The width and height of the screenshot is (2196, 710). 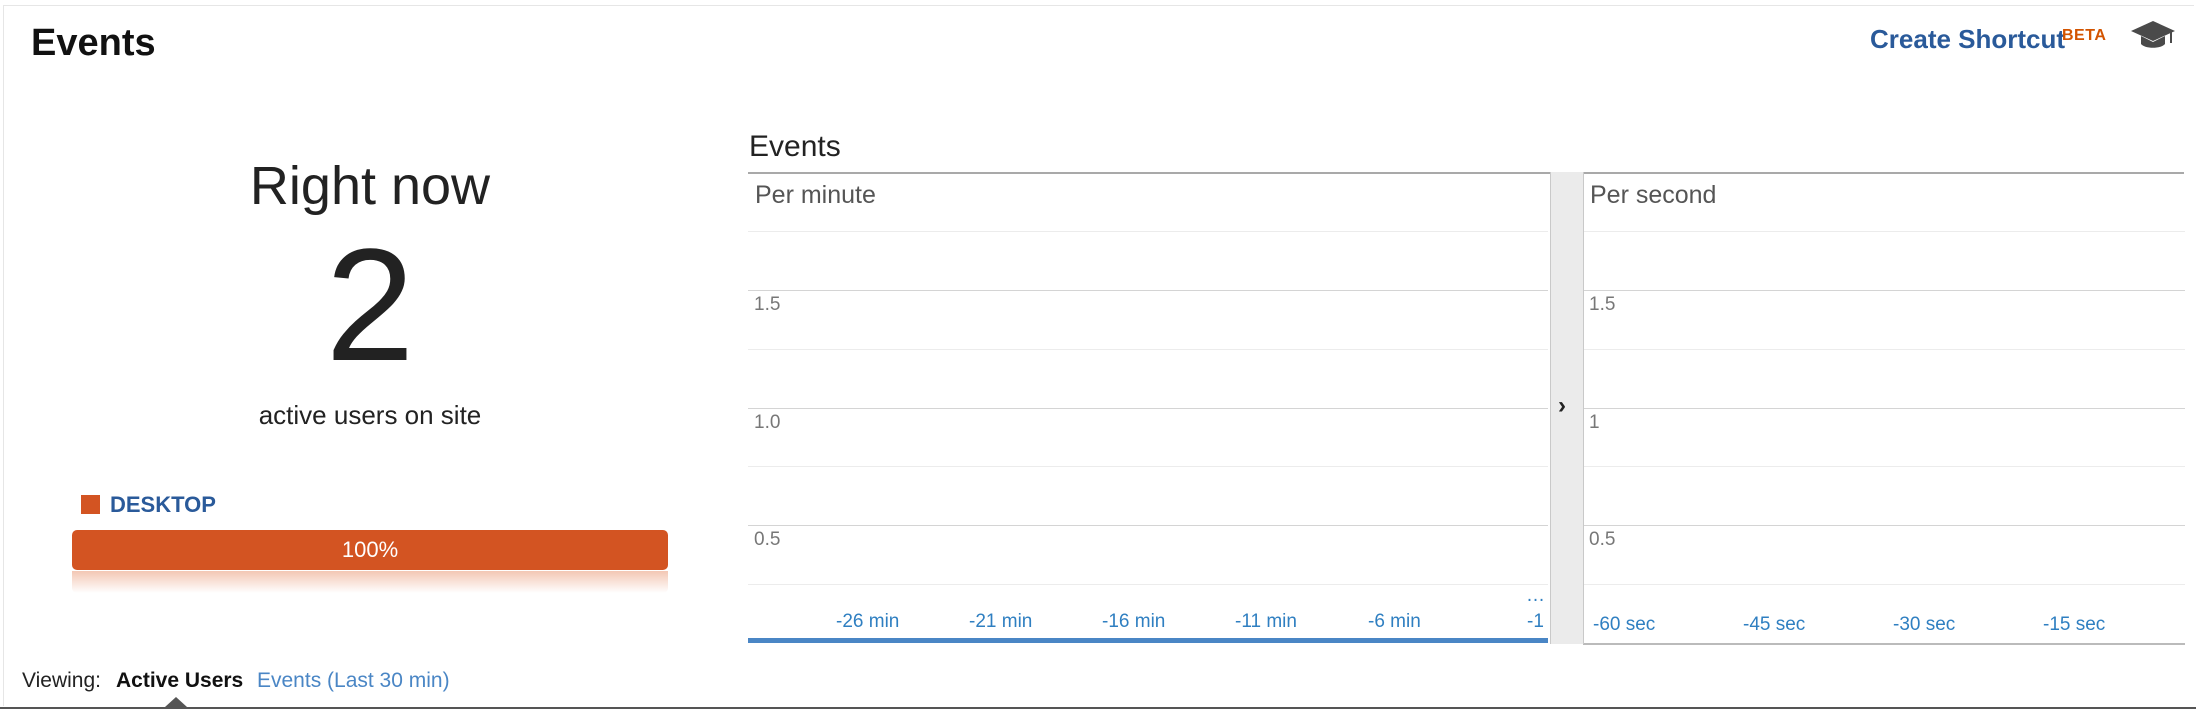 What do you see at coordinates (868, 621) in the screenshot?
I see `x-tick-label: -26 min` at bounding box center [868, 621].